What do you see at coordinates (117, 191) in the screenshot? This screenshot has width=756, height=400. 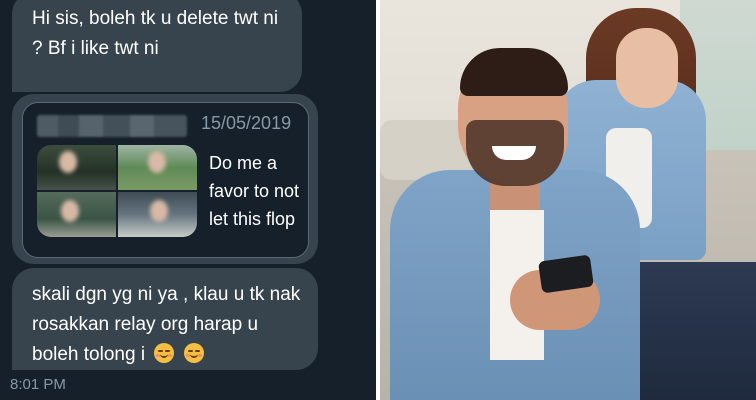 I see `quoted-tweet-media` at bounding box center [117, 191].